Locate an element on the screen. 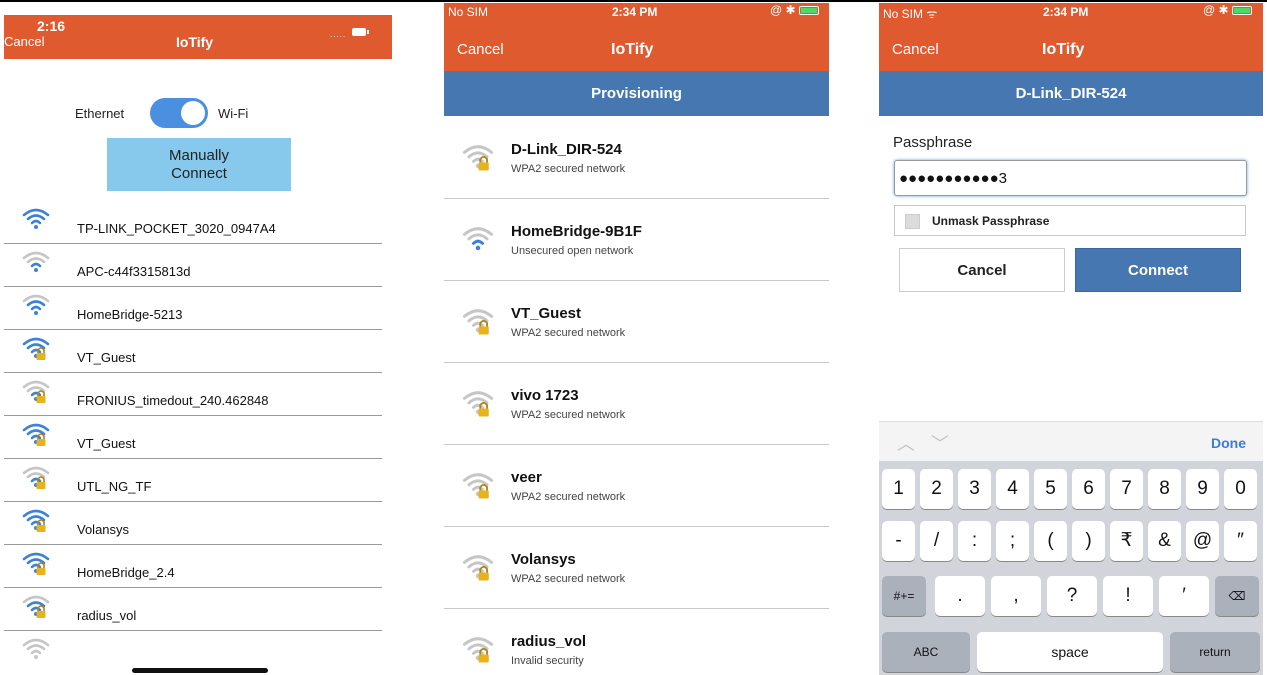  wifi-label: Wi-Fi is located at coordinates (233, 113).